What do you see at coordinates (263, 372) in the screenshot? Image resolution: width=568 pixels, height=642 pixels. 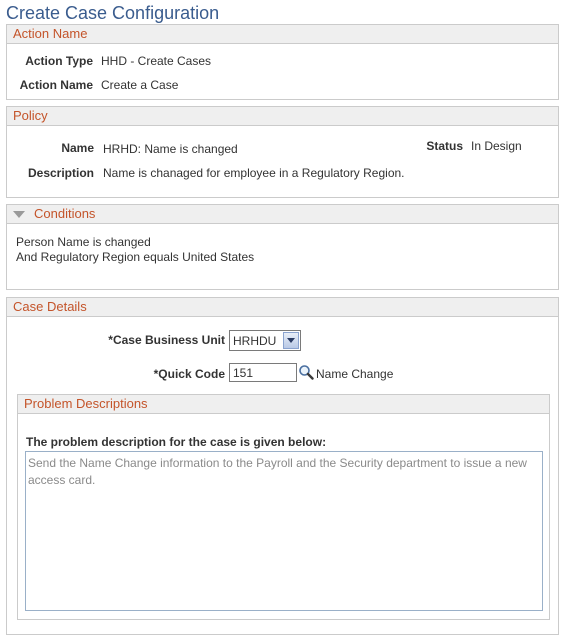 I see `quick-code-input: 151` at bounding box center [263, 372].